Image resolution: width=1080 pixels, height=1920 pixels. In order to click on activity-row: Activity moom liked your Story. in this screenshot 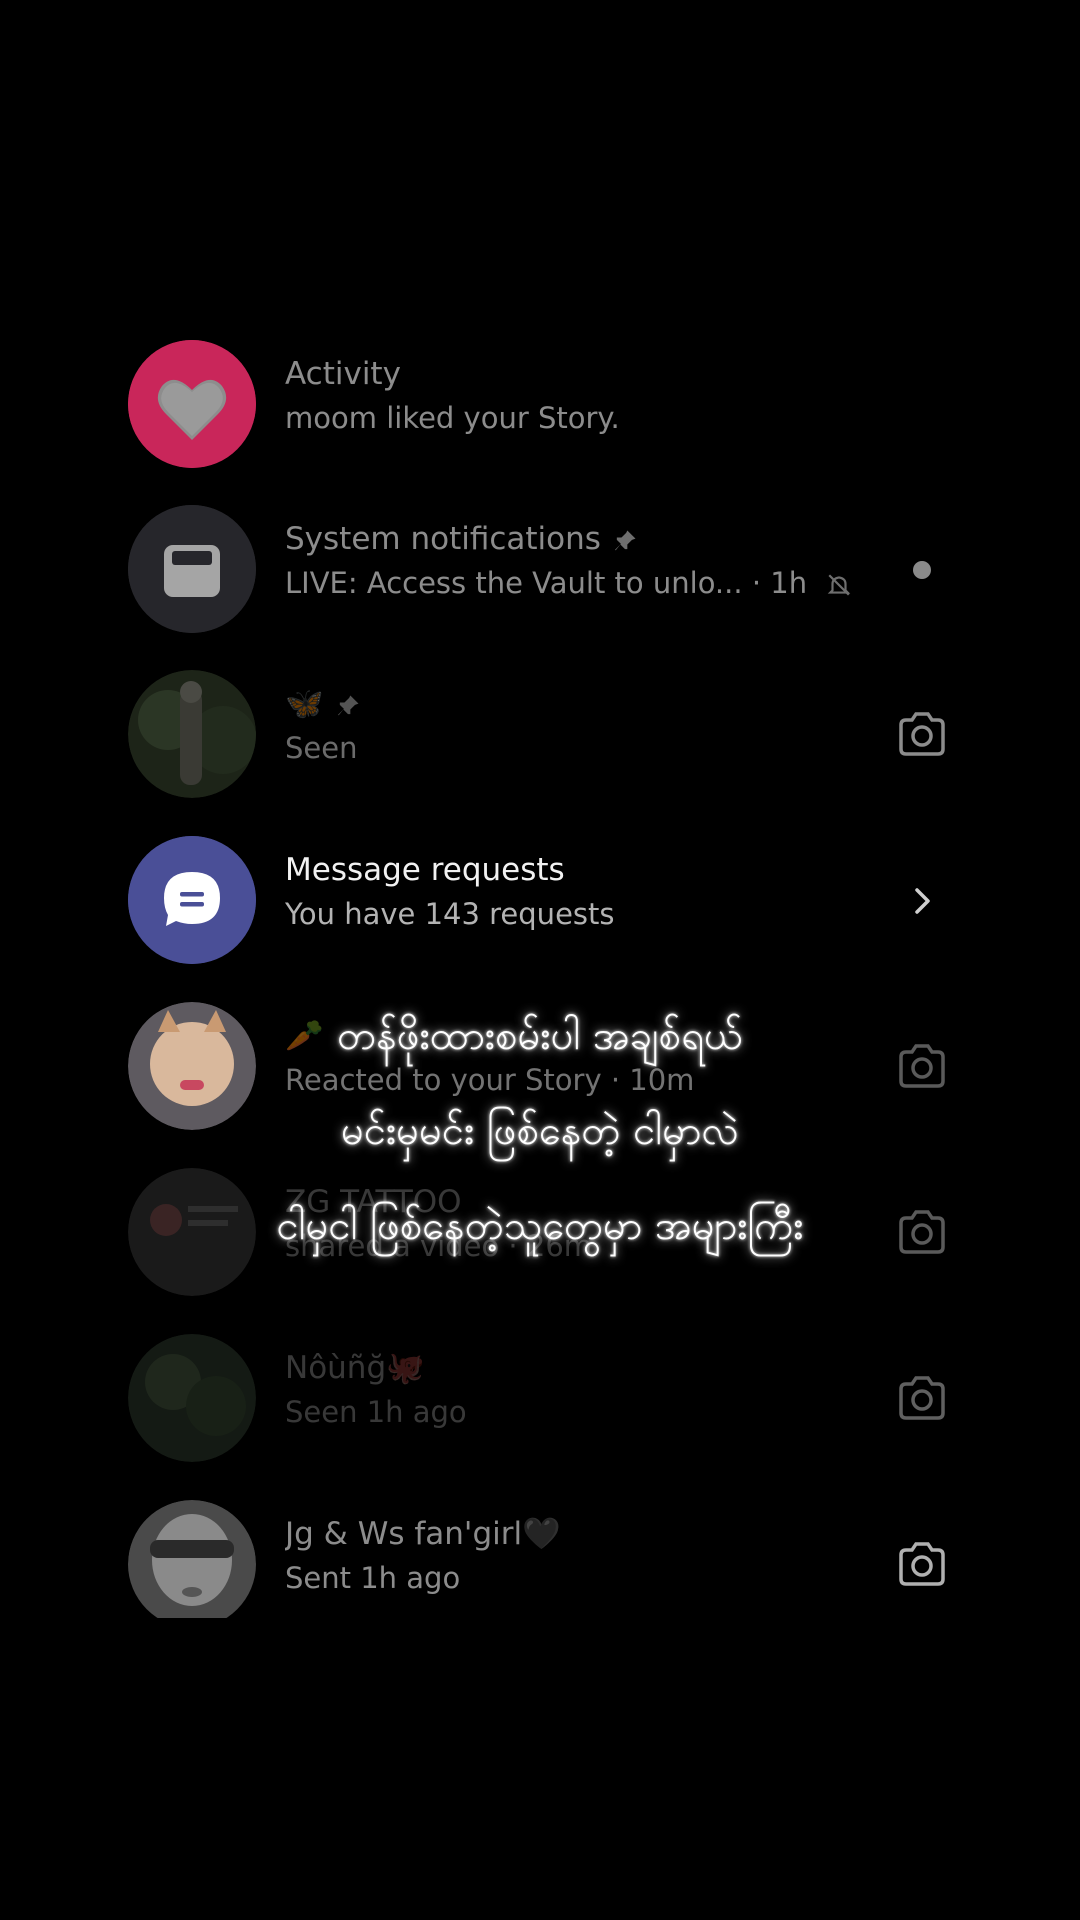, I will do `click(540, 405)`.